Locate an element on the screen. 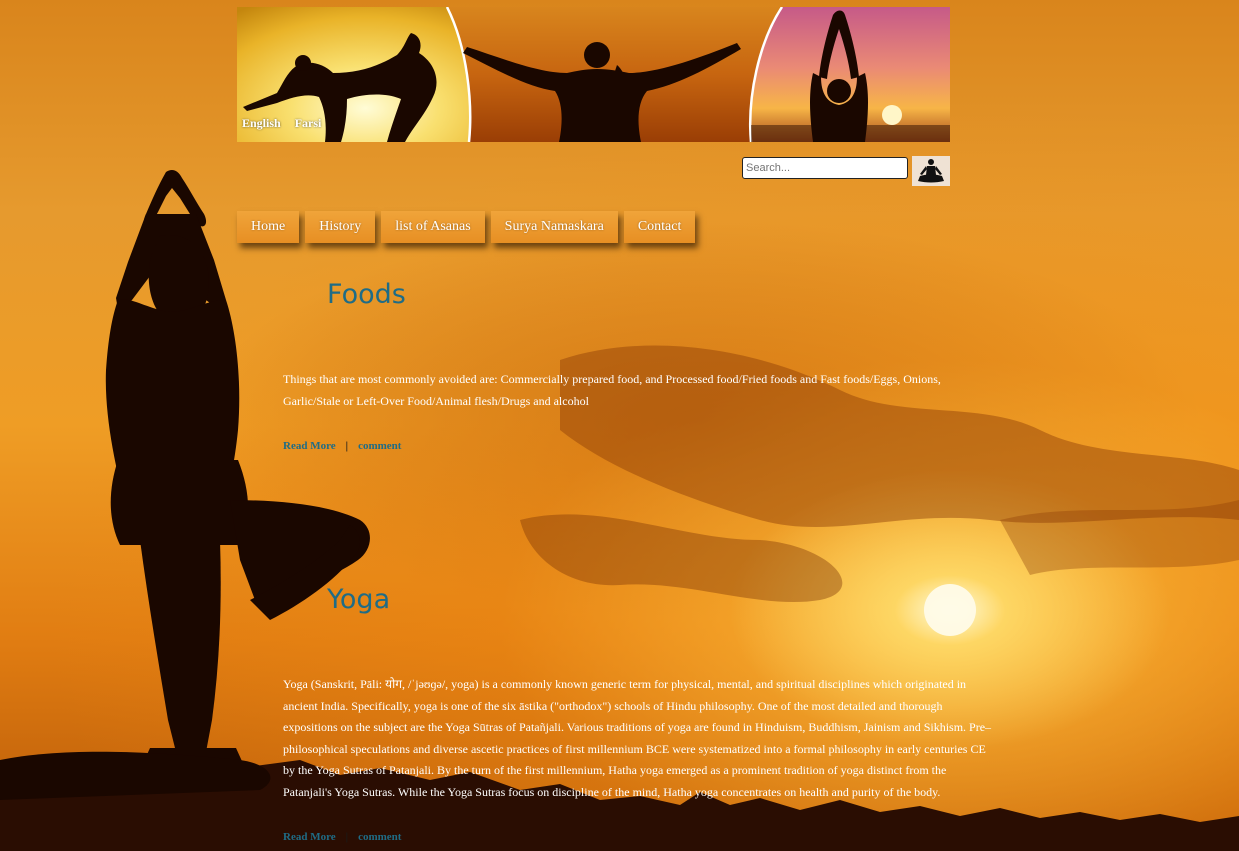 The width and height of the screenshot is (1239, 851). banner-image is located at coordinates (593, 74).